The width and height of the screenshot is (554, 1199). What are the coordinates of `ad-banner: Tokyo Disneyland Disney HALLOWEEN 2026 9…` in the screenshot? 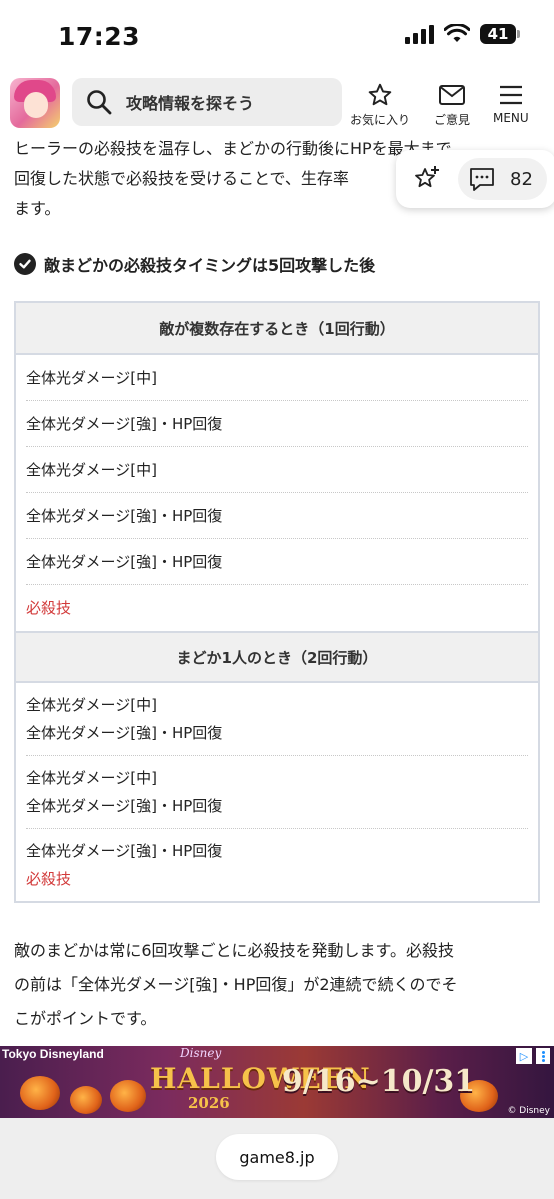 It's located at (277, 1082).